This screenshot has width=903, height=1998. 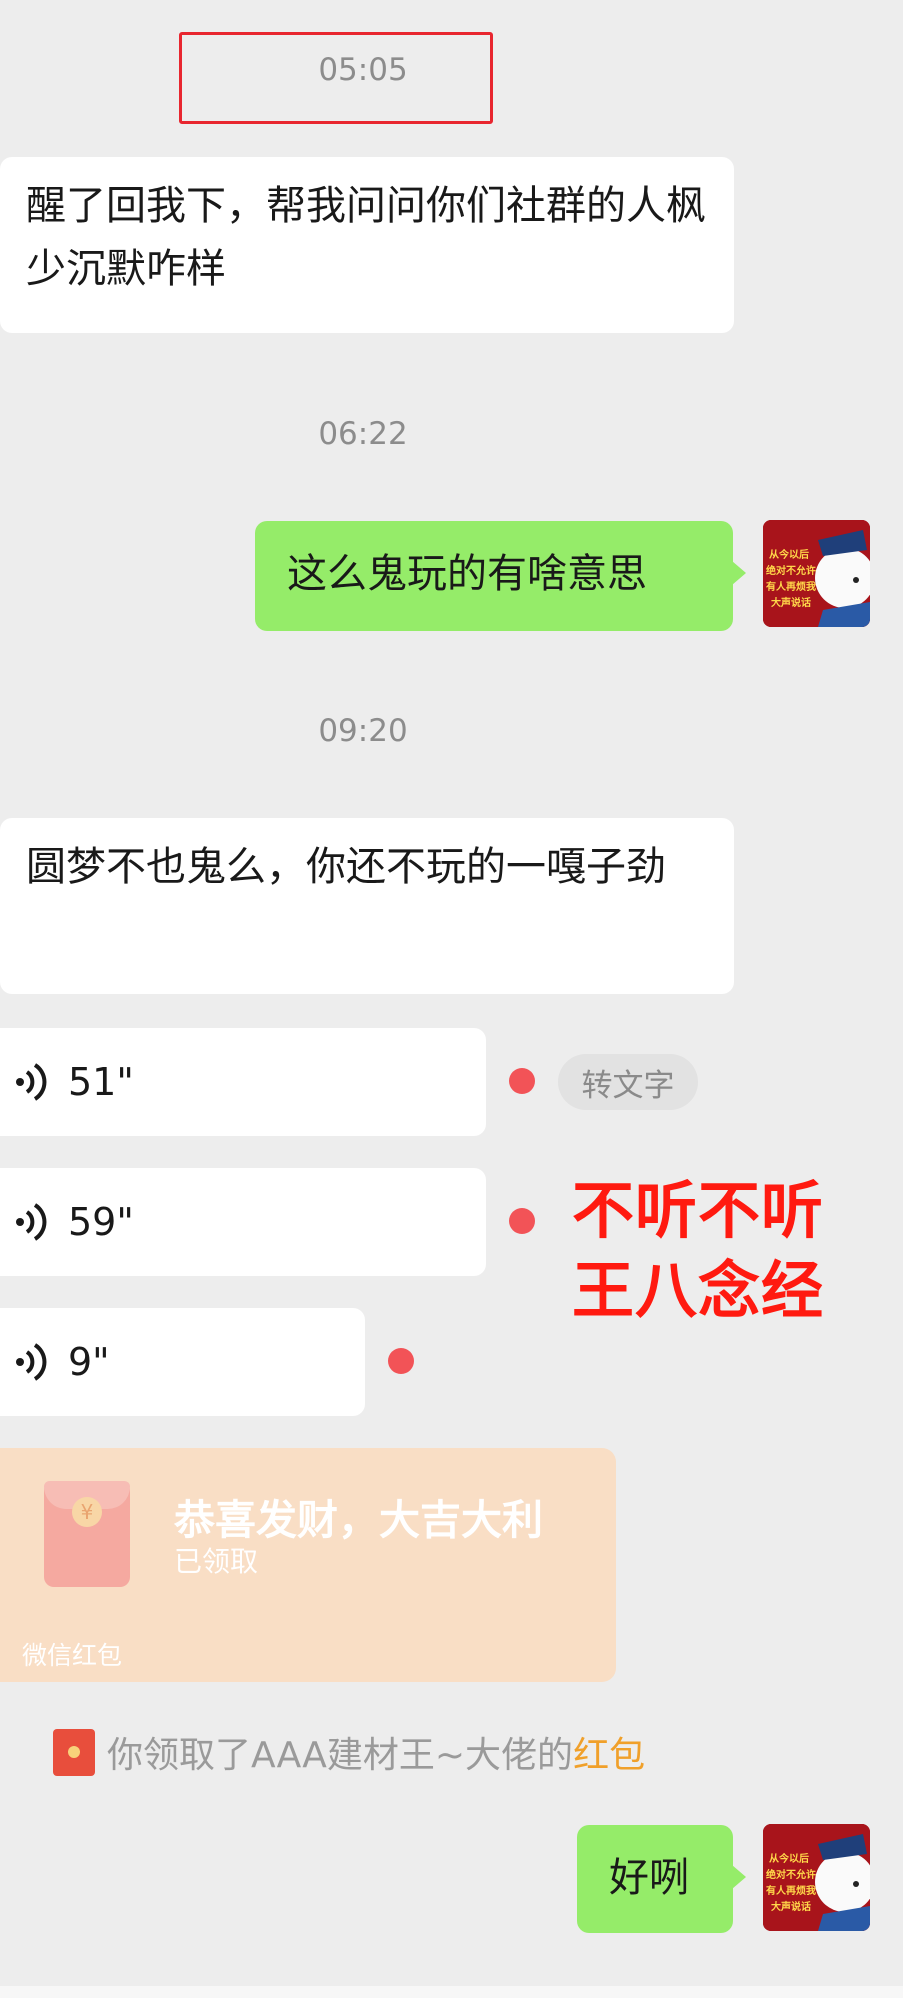 What do you see at coordinates (363, 434) in the screenshot?
I see `timestamp: 06:22` at bounding box center [363, 434].